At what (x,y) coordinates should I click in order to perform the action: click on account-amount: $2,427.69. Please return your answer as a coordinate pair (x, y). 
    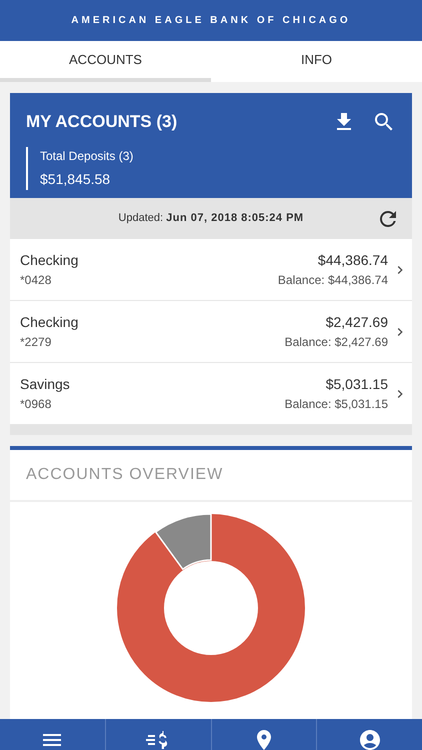
    Looking at the image, I should click on (357, 322).